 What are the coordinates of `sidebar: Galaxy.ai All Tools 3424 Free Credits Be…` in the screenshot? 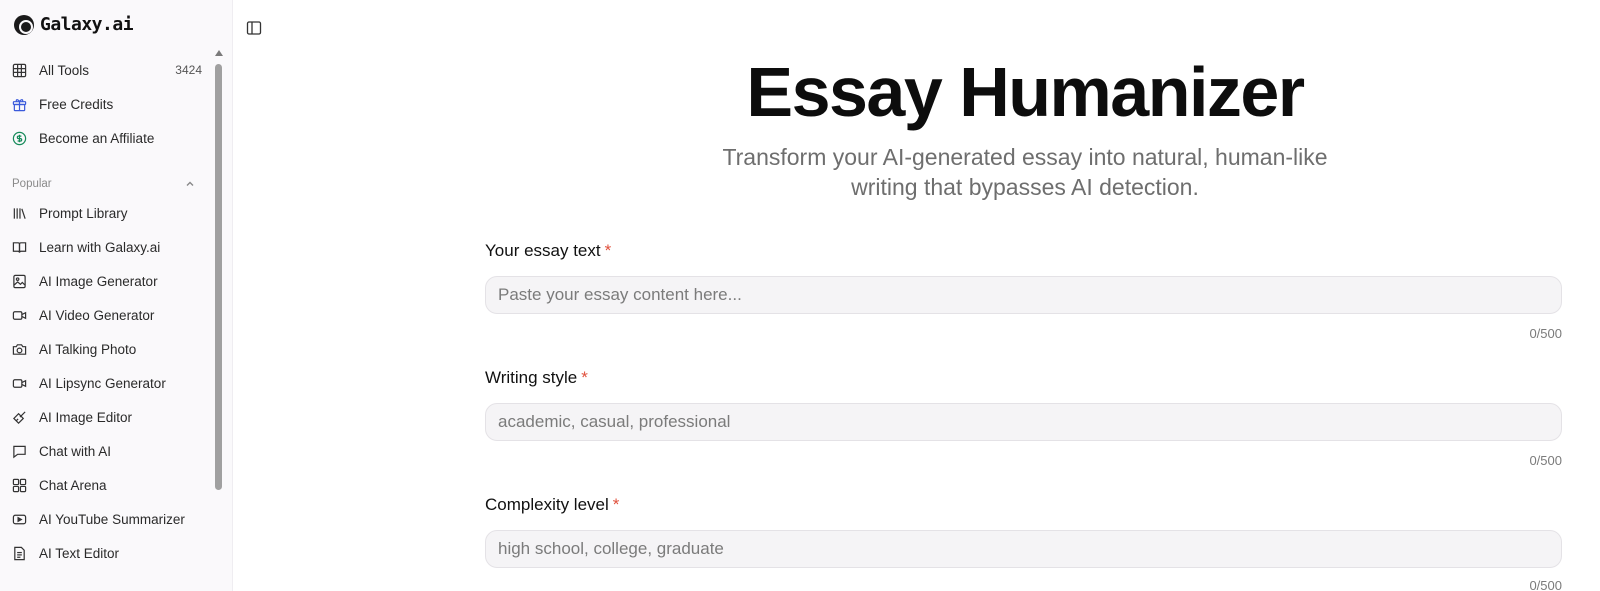 It's located at (116, 295).